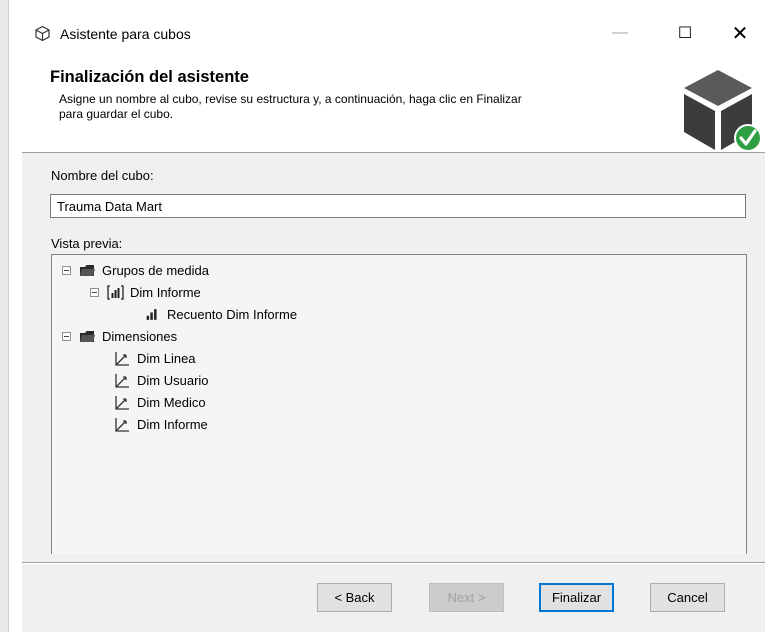 This screenshot has height=632, width=765. What do you see at coordinates (155, 270) in the screenshot?
I see `tree-label: Grupos de medida` at bounding box center [155, 270].